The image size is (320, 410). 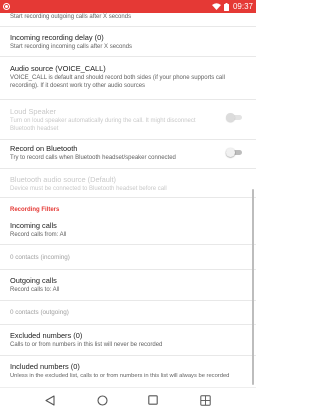 I want to click on included-numbers-title: Included numbers (0), so click(x=45, y=366).